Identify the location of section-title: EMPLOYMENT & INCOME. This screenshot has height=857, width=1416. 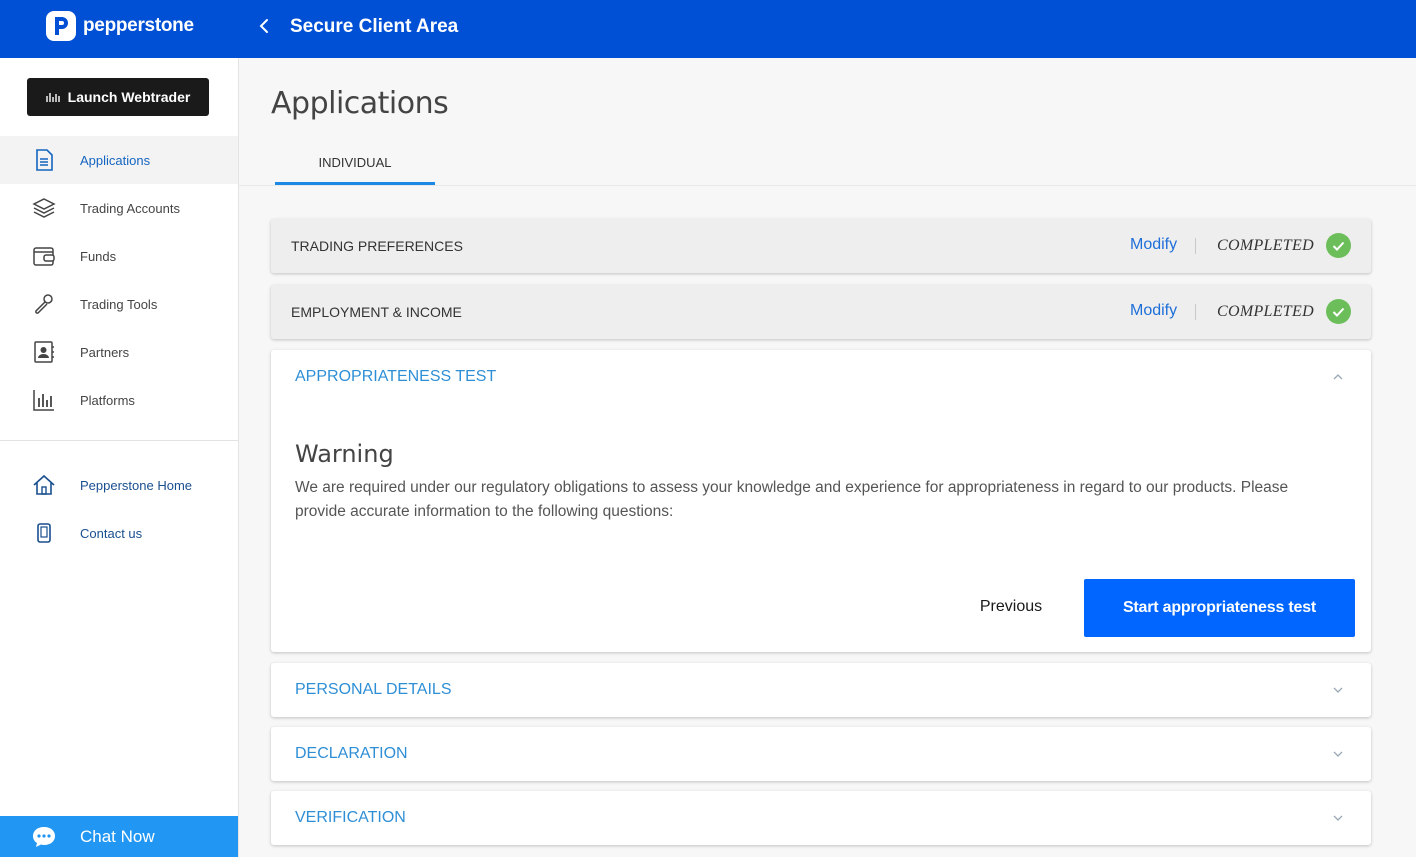
(376, 312).